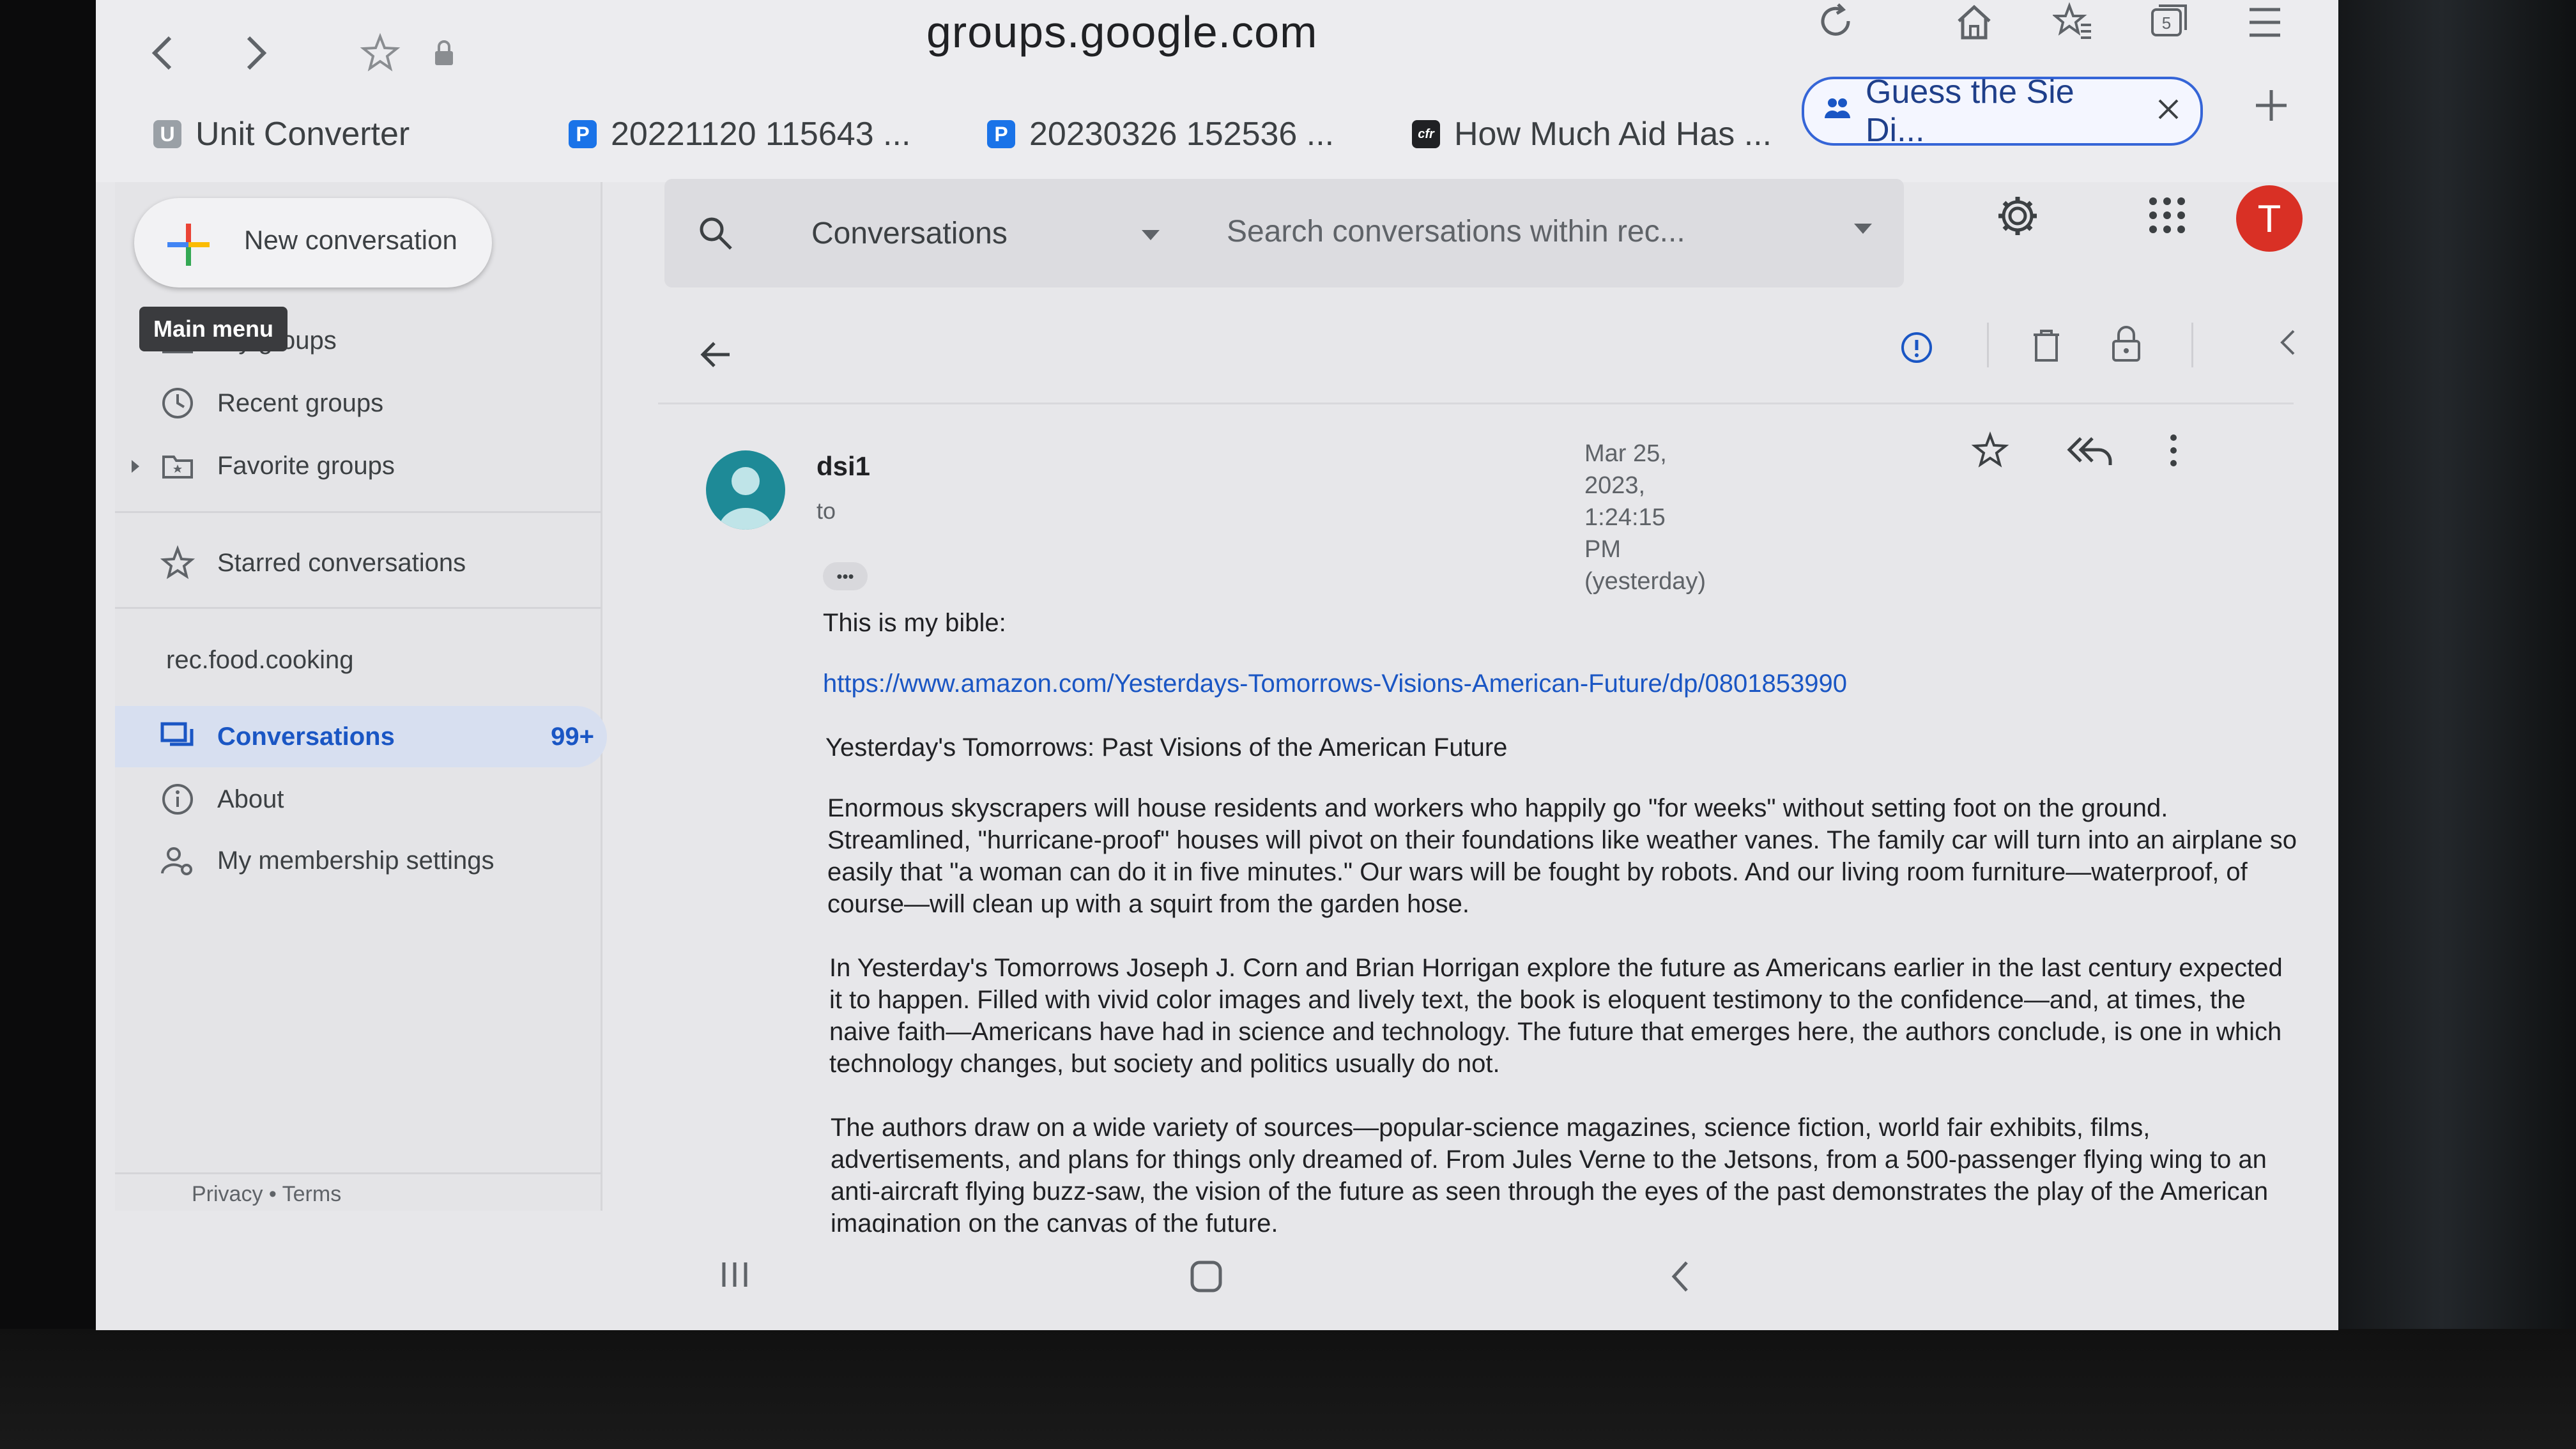 The image size is (2576, 1449). Describe the element at coordinates (914, 623) in the screenshot. I see `message-intro: This is my bible:` at that location.